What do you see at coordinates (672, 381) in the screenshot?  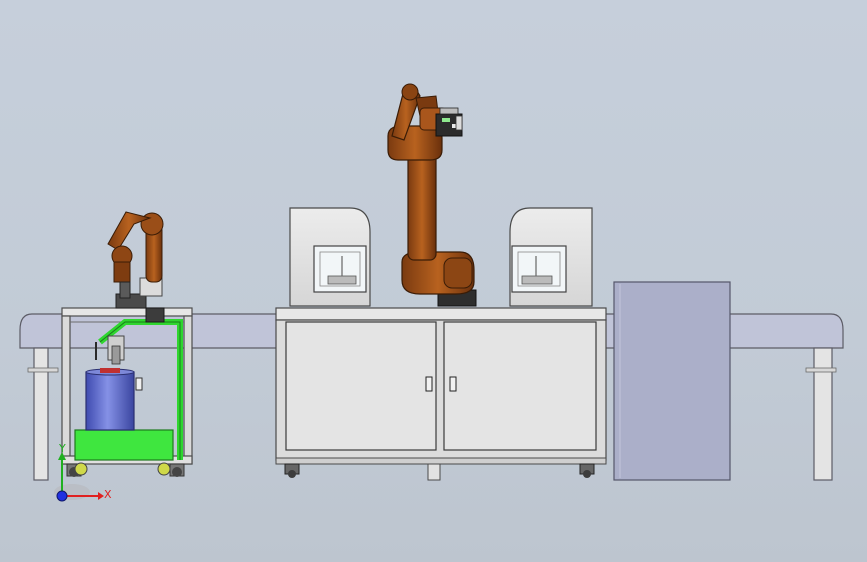 I see `right-side-panel` at bounding box center [672, 381].